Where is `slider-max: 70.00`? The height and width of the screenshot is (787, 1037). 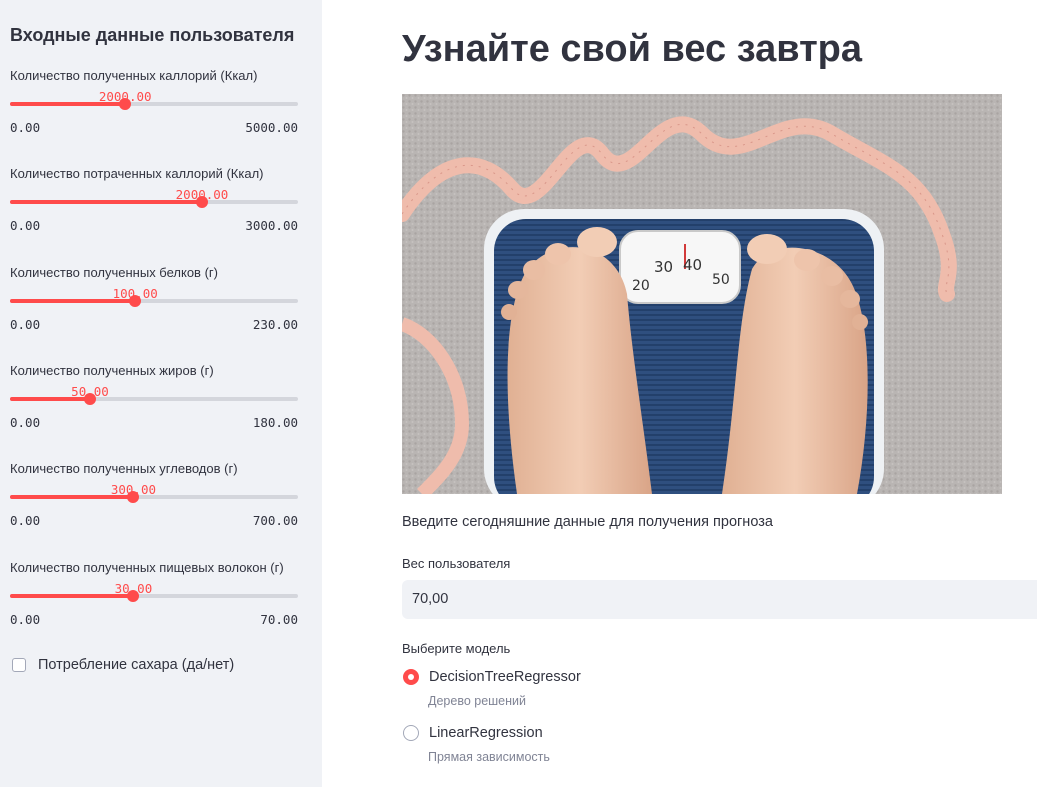
slider-max: 70.00 is located at coordinates (279, 619).